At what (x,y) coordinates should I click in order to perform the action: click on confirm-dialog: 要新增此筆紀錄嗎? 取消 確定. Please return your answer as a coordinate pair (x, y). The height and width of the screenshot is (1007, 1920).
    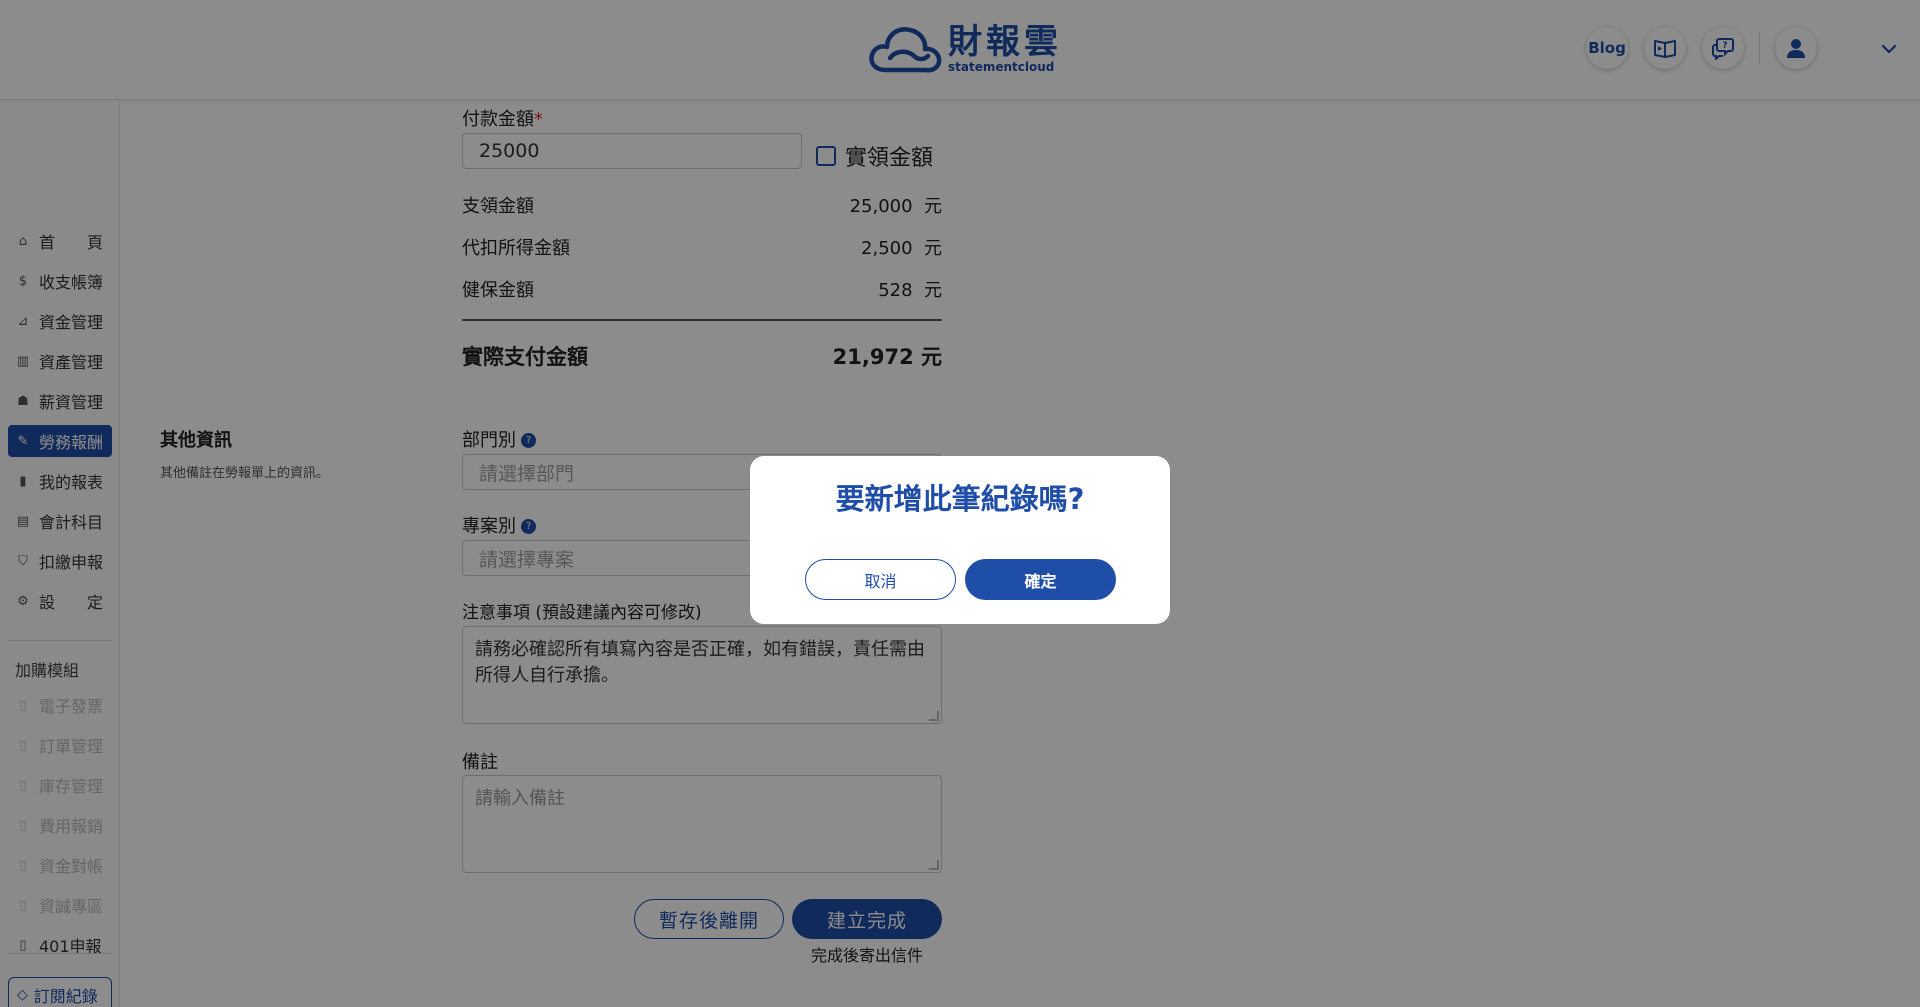
    Looking at the image, I should click on (960, 540).